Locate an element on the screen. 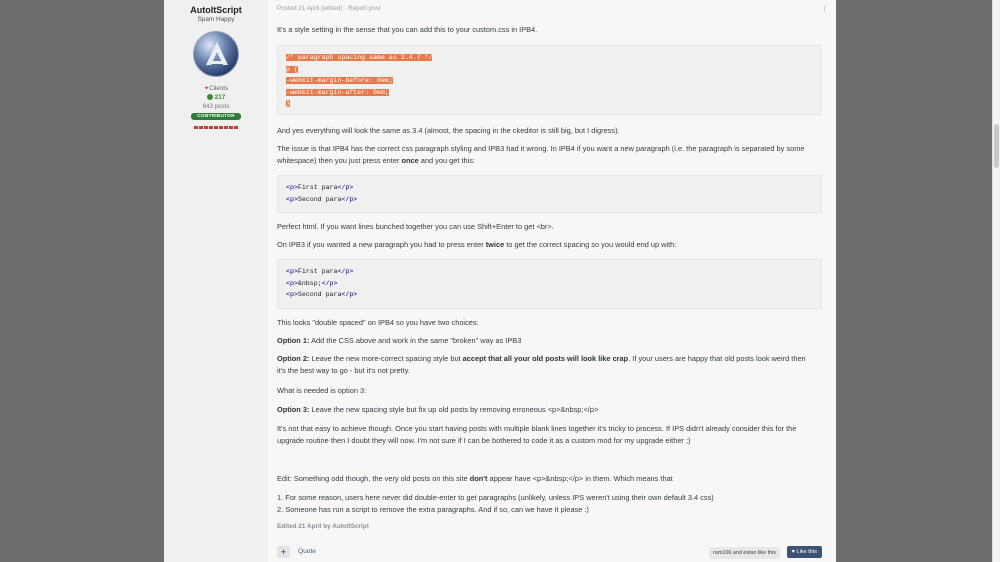 This screenshot has width=1000, height=562. author-group: ✦Clients is located at coordinates (216, 88).